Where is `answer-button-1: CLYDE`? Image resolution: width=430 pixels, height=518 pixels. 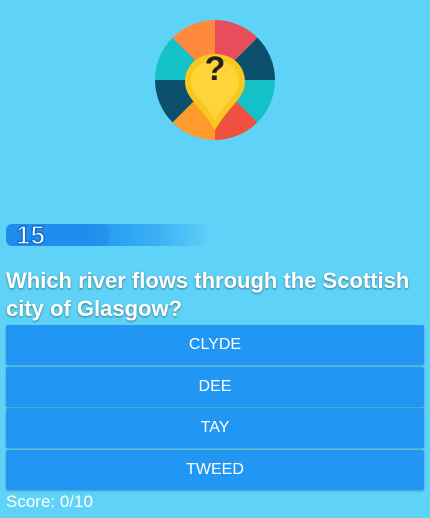
answer-button-1: CLYDE is located at coordinates (215, 345).